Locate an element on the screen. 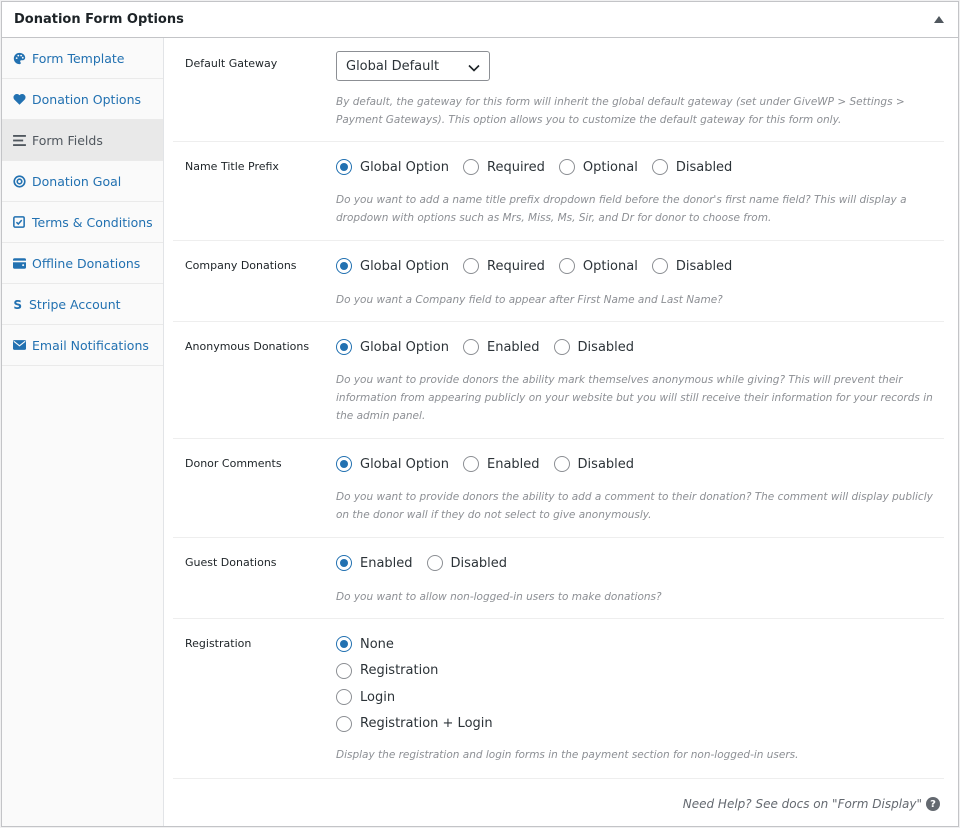 Image resolution: width=960 pixels, height=828 pixels. radio-option: Registration is located at coordinates (387, 671).